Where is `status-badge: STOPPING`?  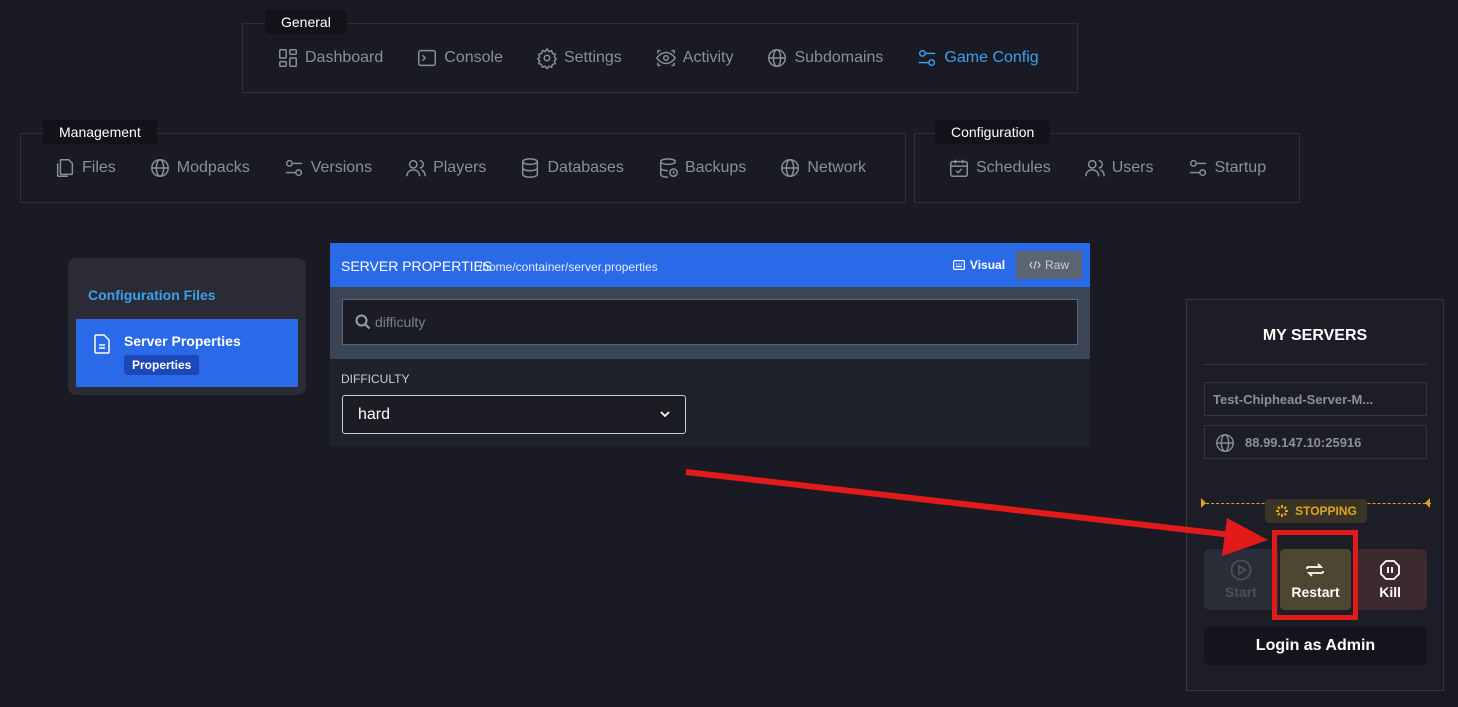
status-badge: STOPPING is located at coordinates (1316, 511).